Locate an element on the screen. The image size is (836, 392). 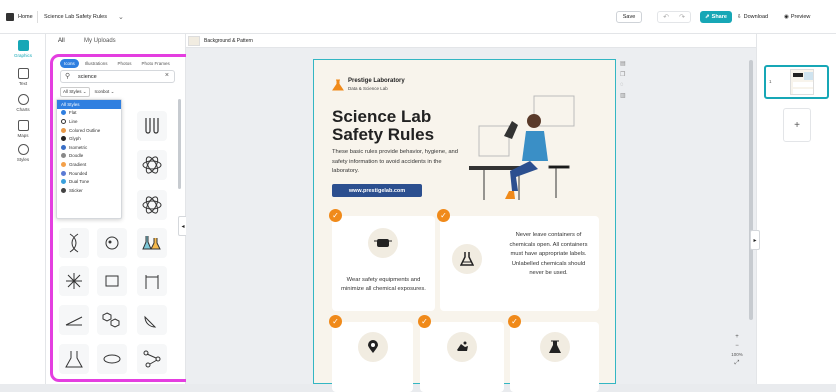
redo-icon: ↷ is located at coordinates (682, 17).